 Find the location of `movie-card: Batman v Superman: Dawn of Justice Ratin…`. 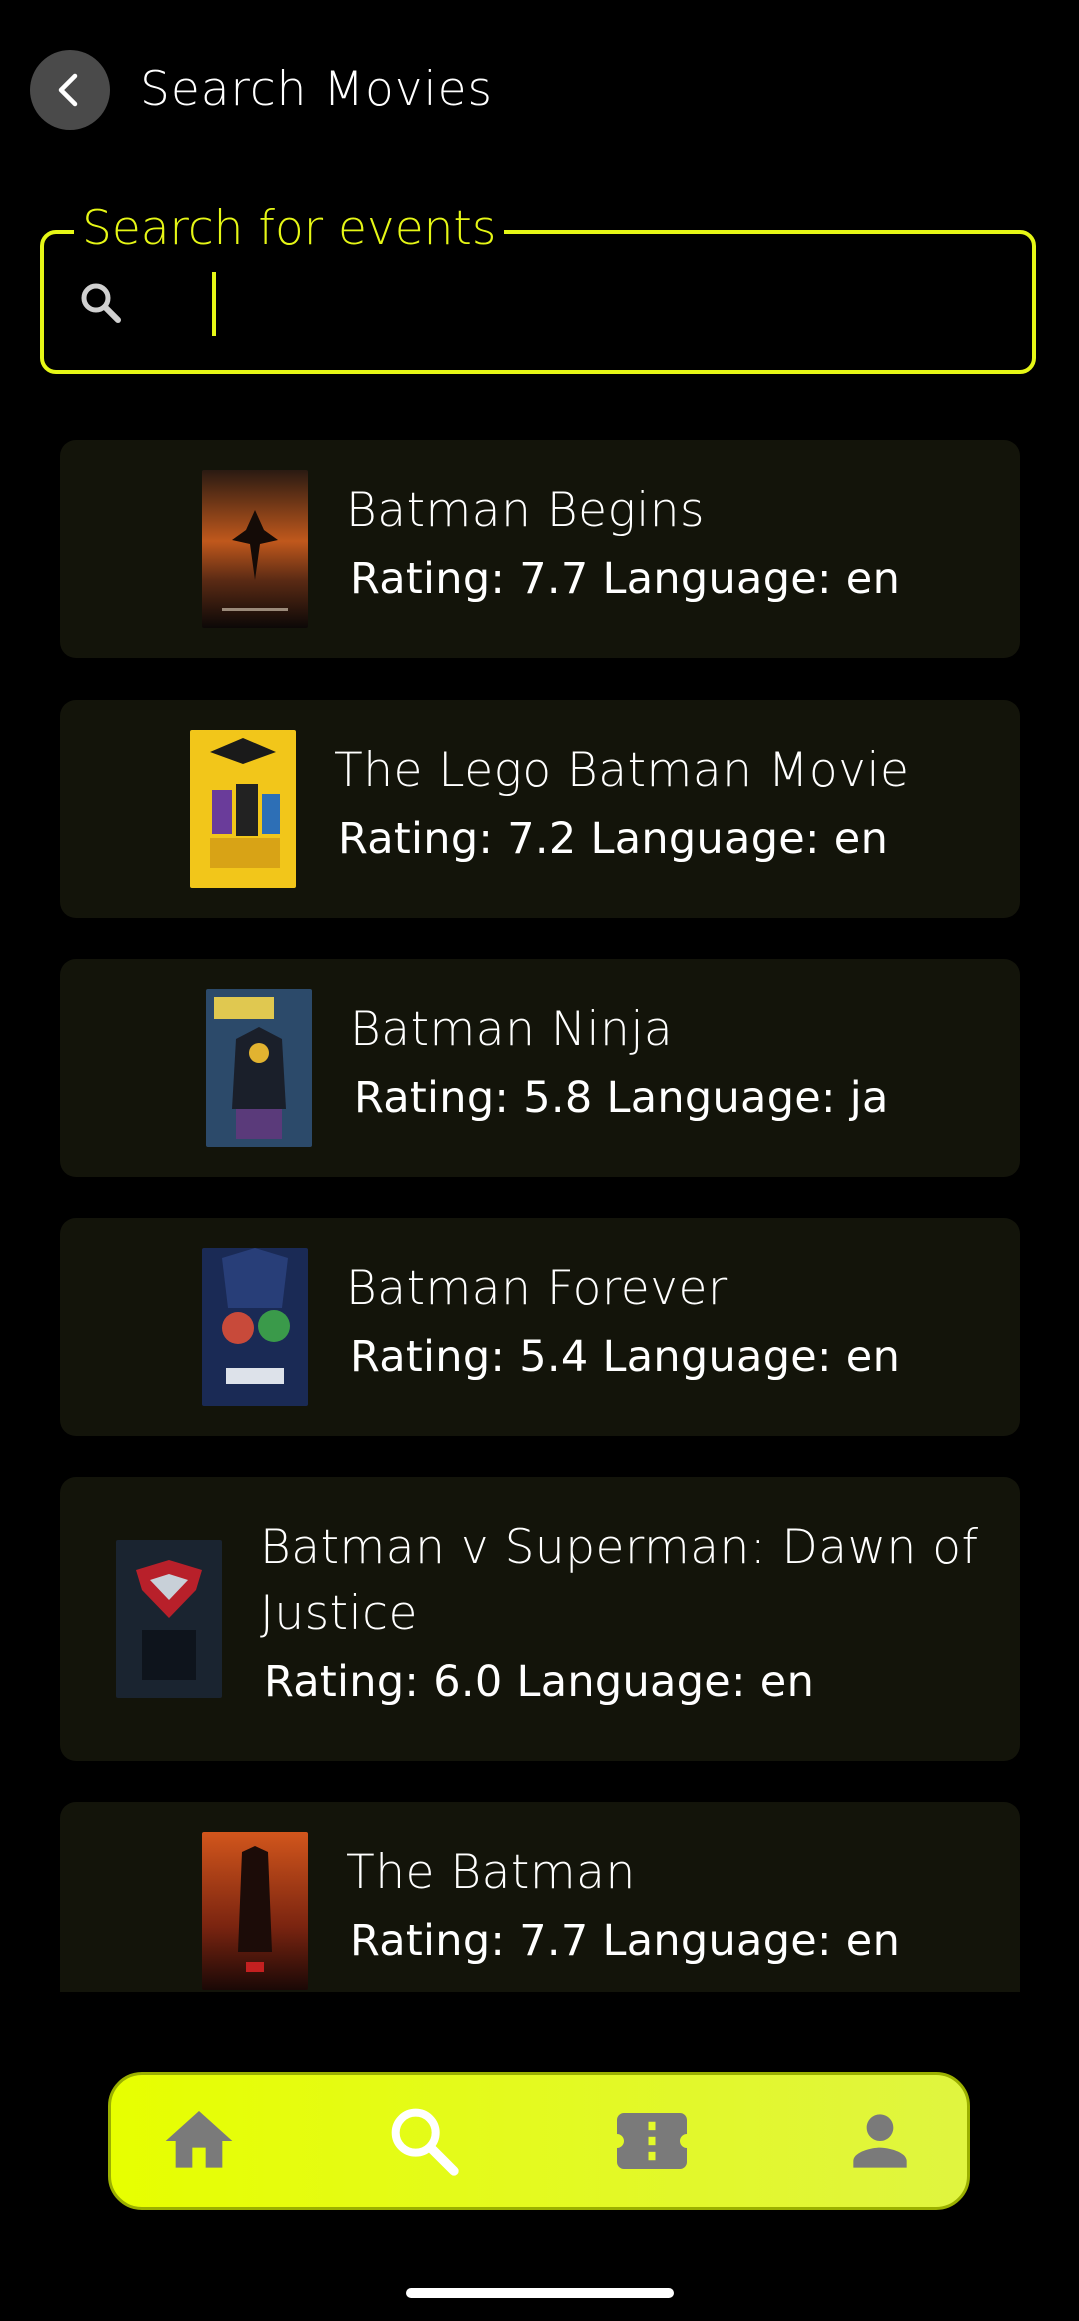

movie-card: Batman v Superman: Dawn of Justice Ratin… is located at coordinates (540, 1619).